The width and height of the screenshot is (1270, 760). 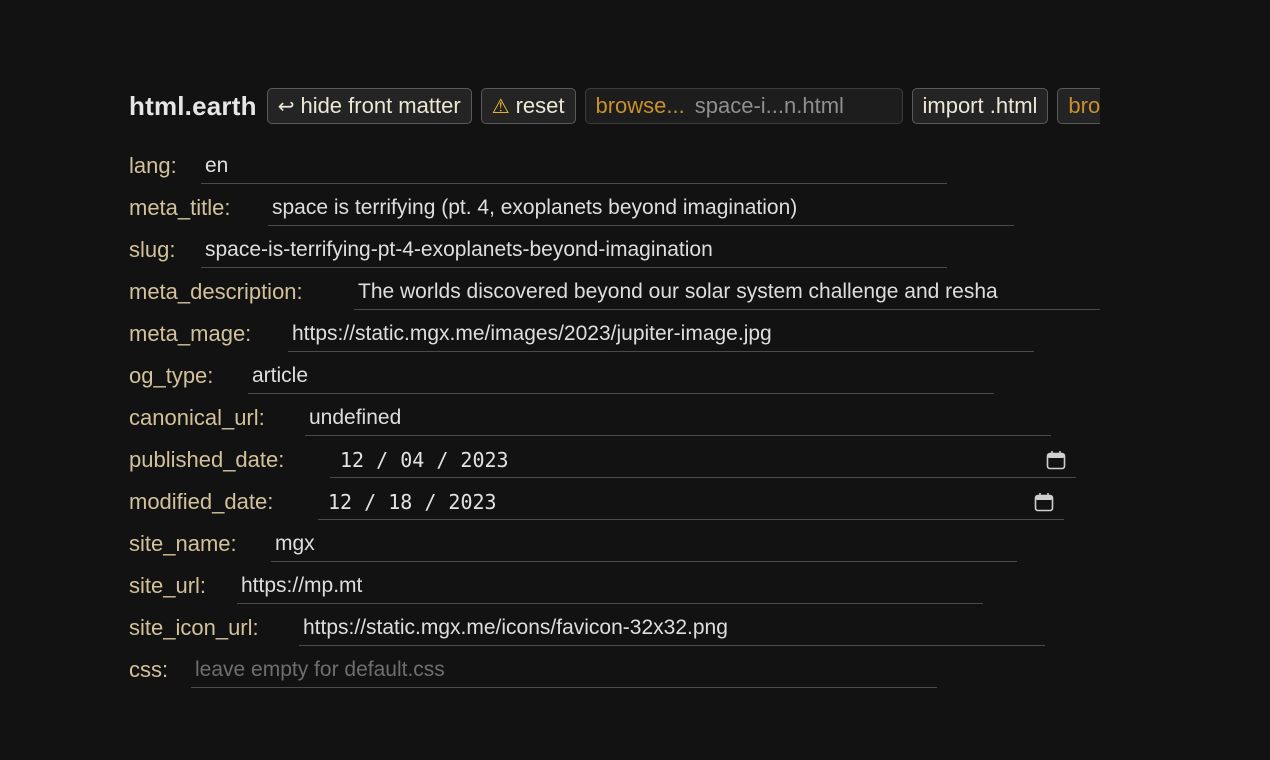 What do you see at coordinates (644, 544) in the screenshot?
I see `site-name-input: mgx` at bounding box center [644, 544].